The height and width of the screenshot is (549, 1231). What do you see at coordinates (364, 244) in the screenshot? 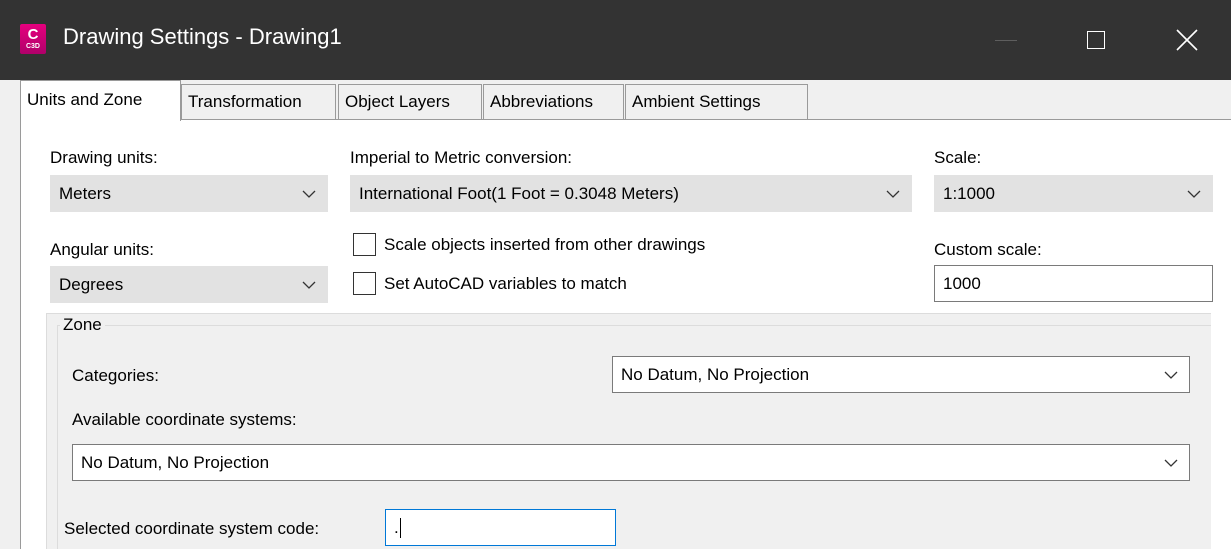
I see `scale-objects-checkbox` at bounding box center [364, 244].